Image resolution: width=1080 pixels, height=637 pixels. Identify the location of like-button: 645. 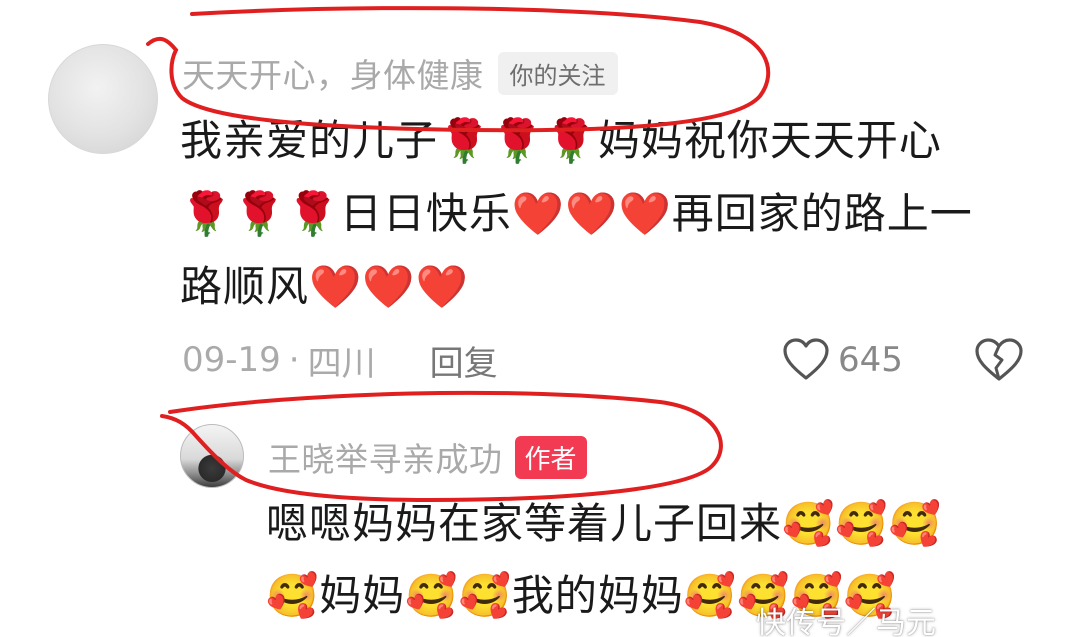
(842, 360).